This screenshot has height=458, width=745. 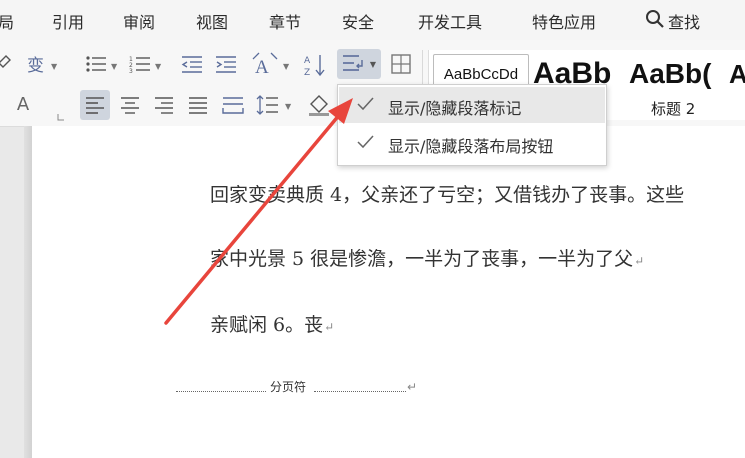 I want to click on numbered-list-chevron-icon: ▼, so click(x=158, y=66).